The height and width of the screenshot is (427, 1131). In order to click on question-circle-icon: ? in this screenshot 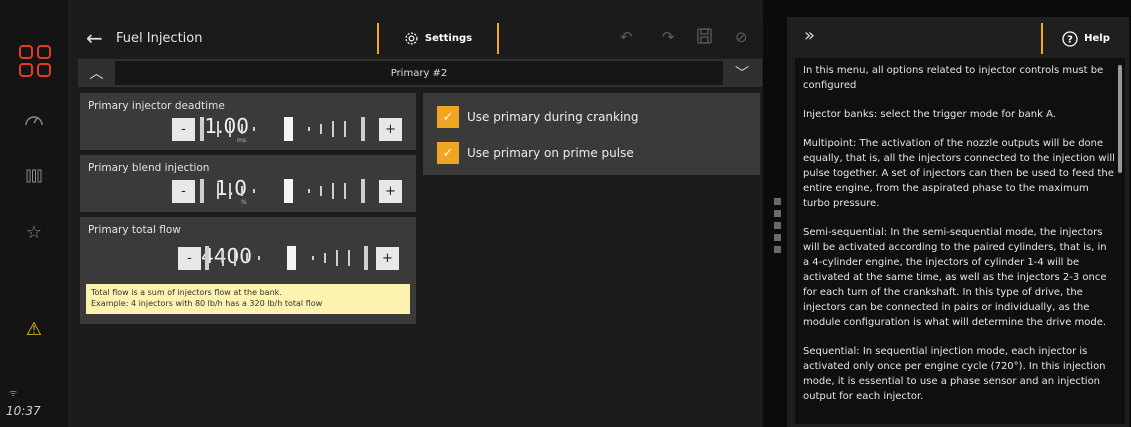, I will do `click(1070, 38)`.